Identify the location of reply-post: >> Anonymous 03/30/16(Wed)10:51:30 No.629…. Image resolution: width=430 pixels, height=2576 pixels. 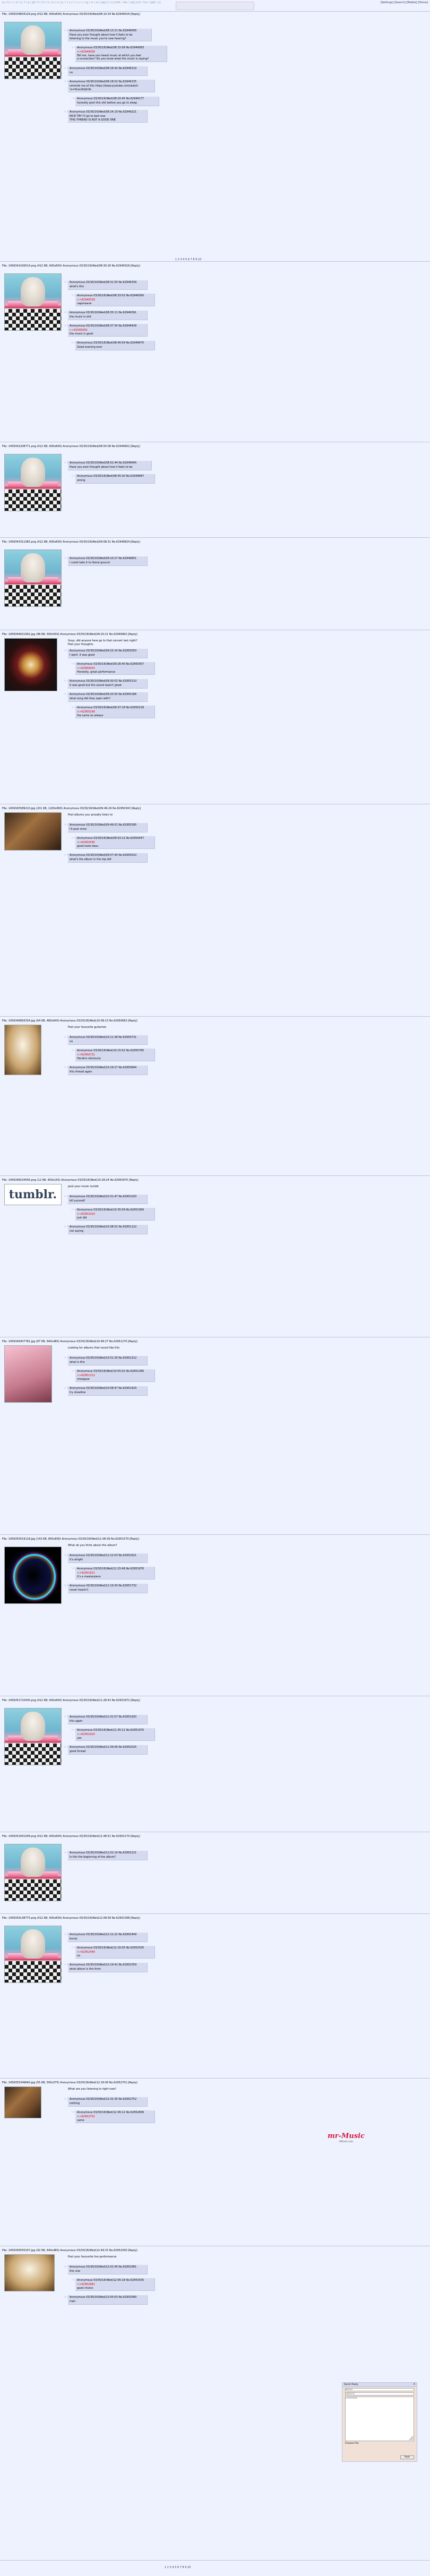
(106, 1361).